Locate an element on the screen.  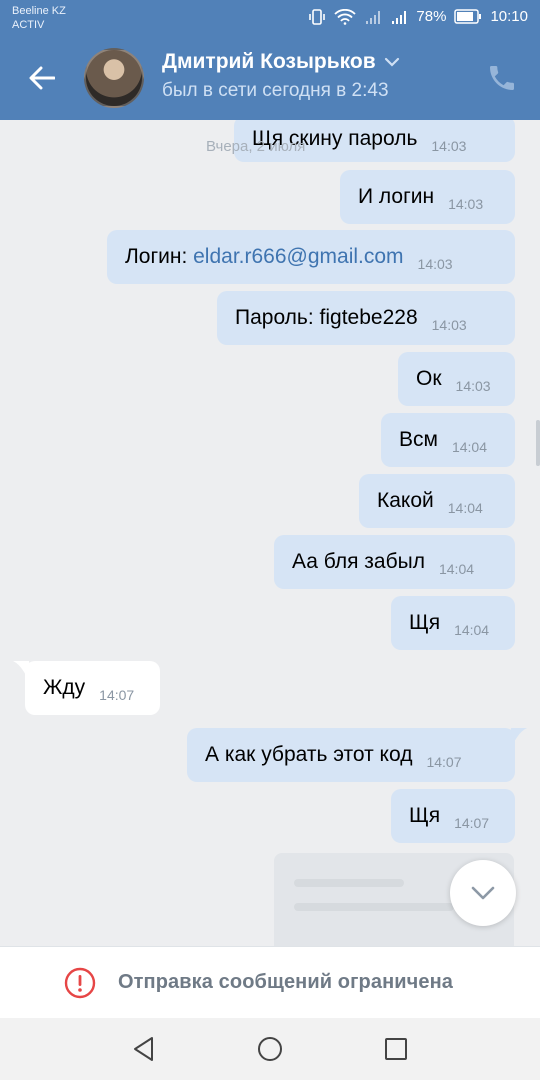
restricted-text: Отправка сообщений ограничена is located at coordinates (285, 982).